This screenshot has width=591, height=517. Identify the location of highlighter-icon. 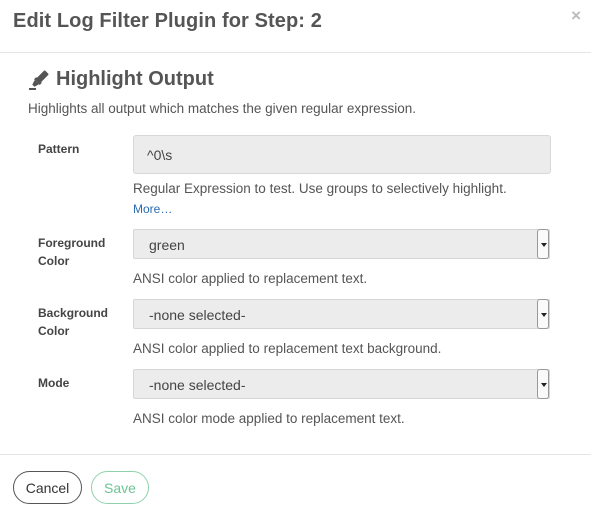
(39, 80).